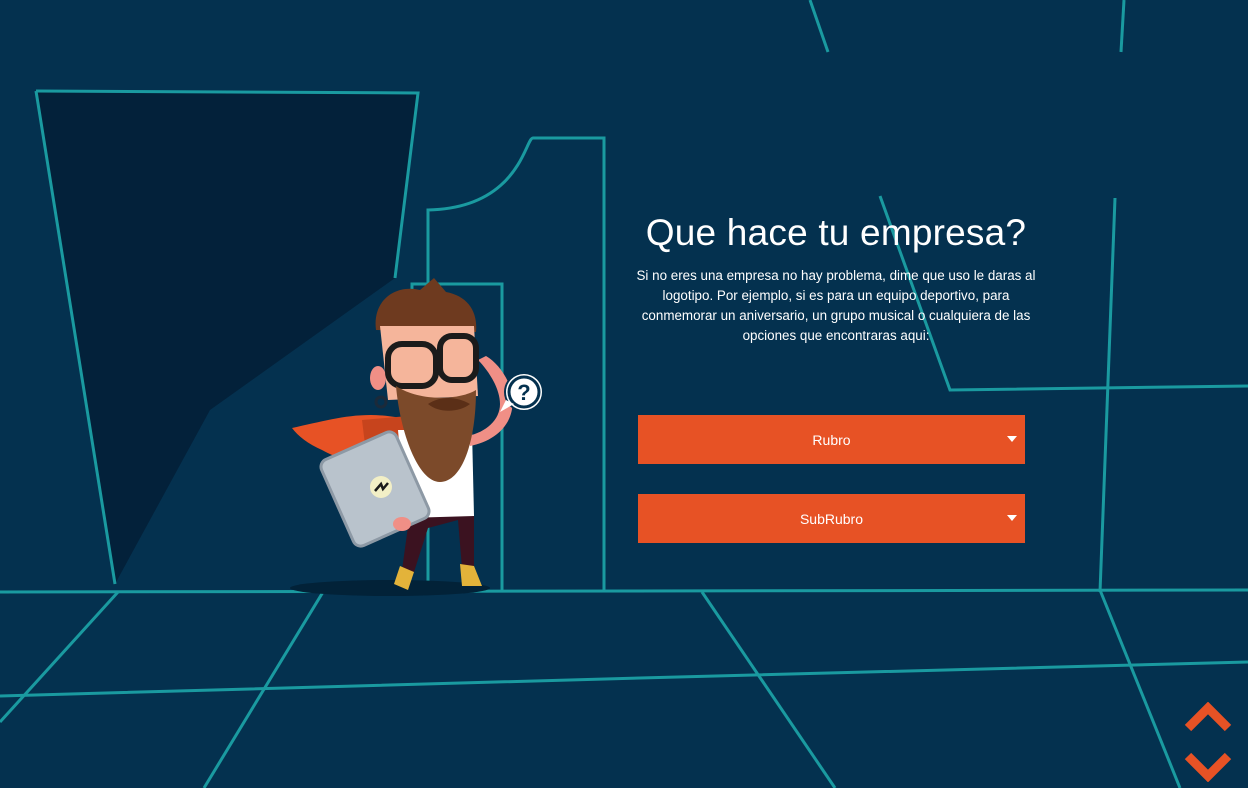 The height and width of the screenshot is (788, 1248). I want to click on page-title: Que hace tu empresa?, so click(836, 232).